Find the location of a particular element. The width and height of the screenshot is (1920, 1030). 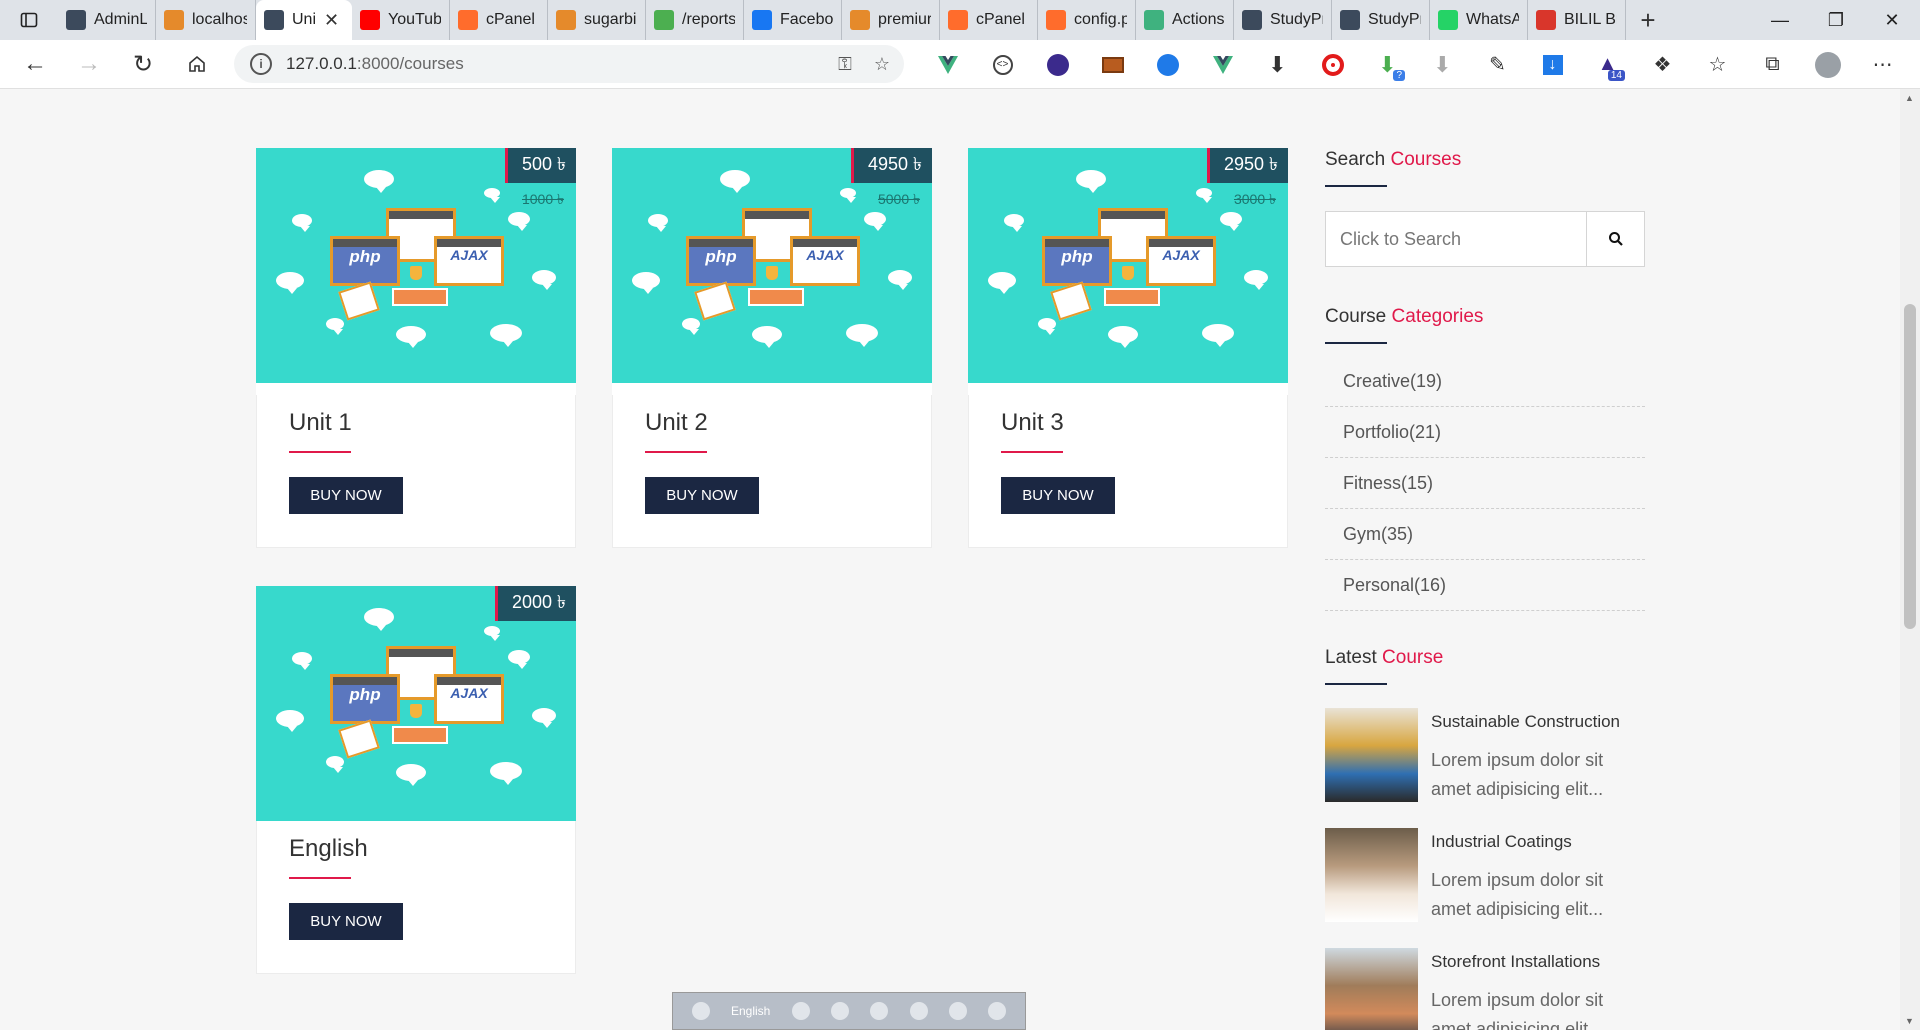

course-title: Unit 2 is located at coordinates (676, 423).